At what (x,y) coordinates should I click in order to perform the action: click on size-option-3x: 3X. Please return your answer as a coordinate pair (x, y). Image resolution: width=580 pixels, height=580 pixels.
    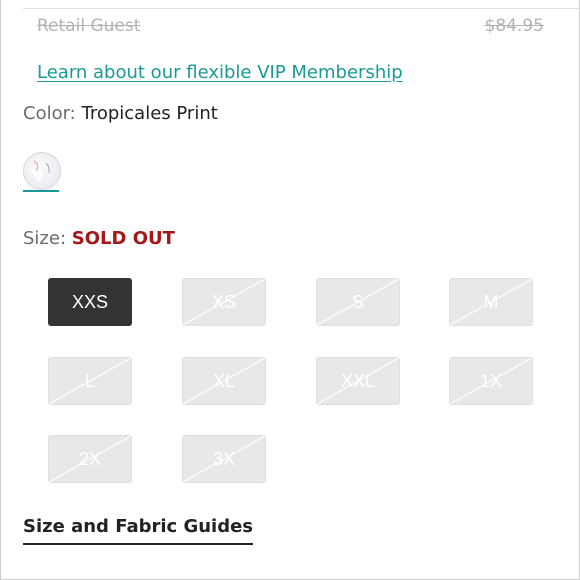
    Looking at the image, I should click on (224, 459).